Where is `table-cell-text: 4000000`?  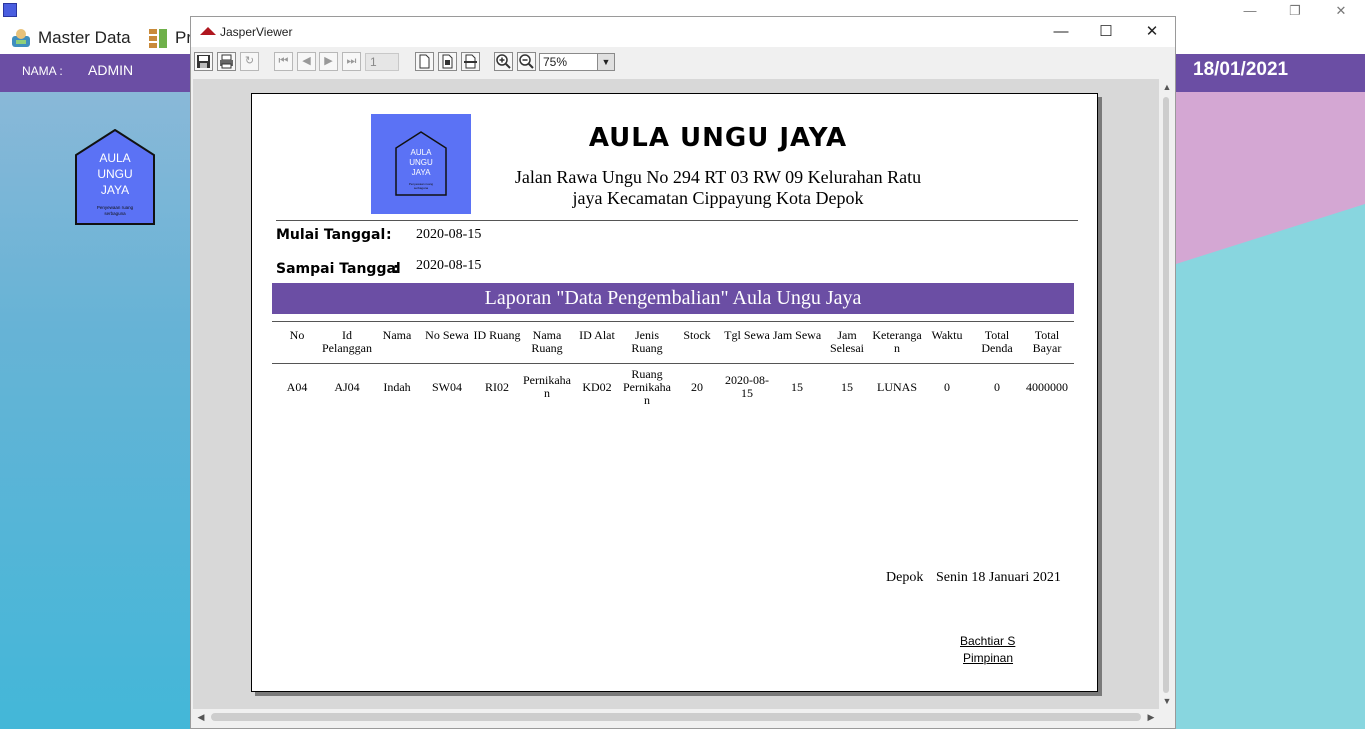 table-cell-text: 4000000 is located at coordinates (1047, 386).